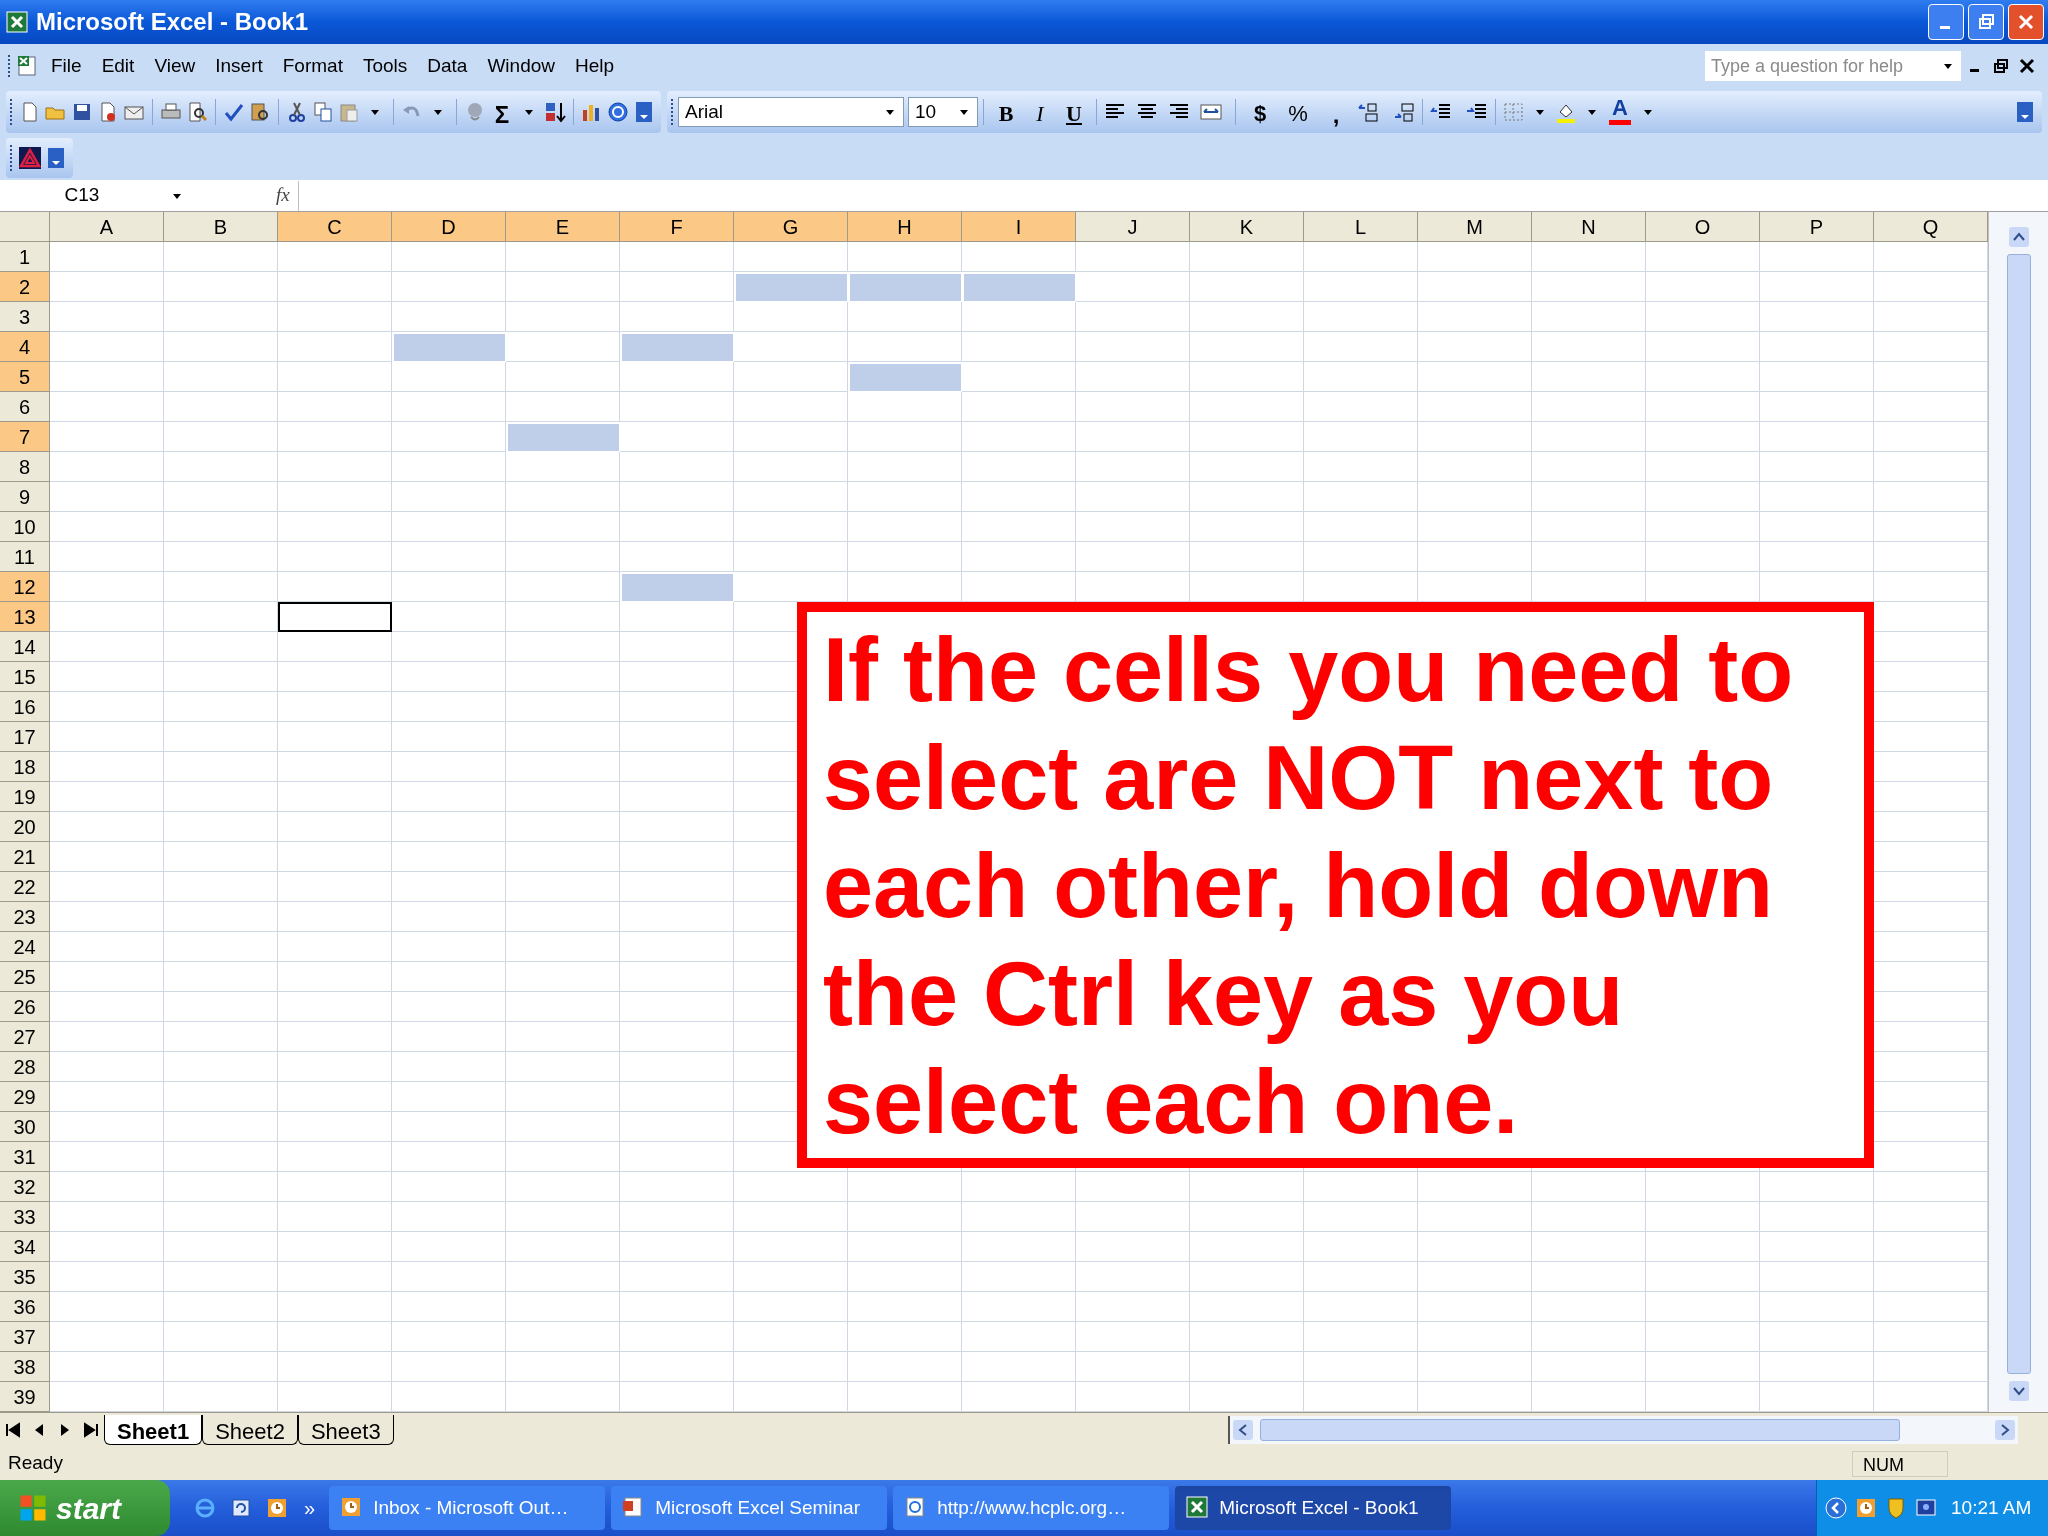 The width and height of the screenshot is (2048, 1536). What do you see at coordinates (25, 1217) in the screenshot?
I see `row-header: 33` at bounding box center [25, 1217].